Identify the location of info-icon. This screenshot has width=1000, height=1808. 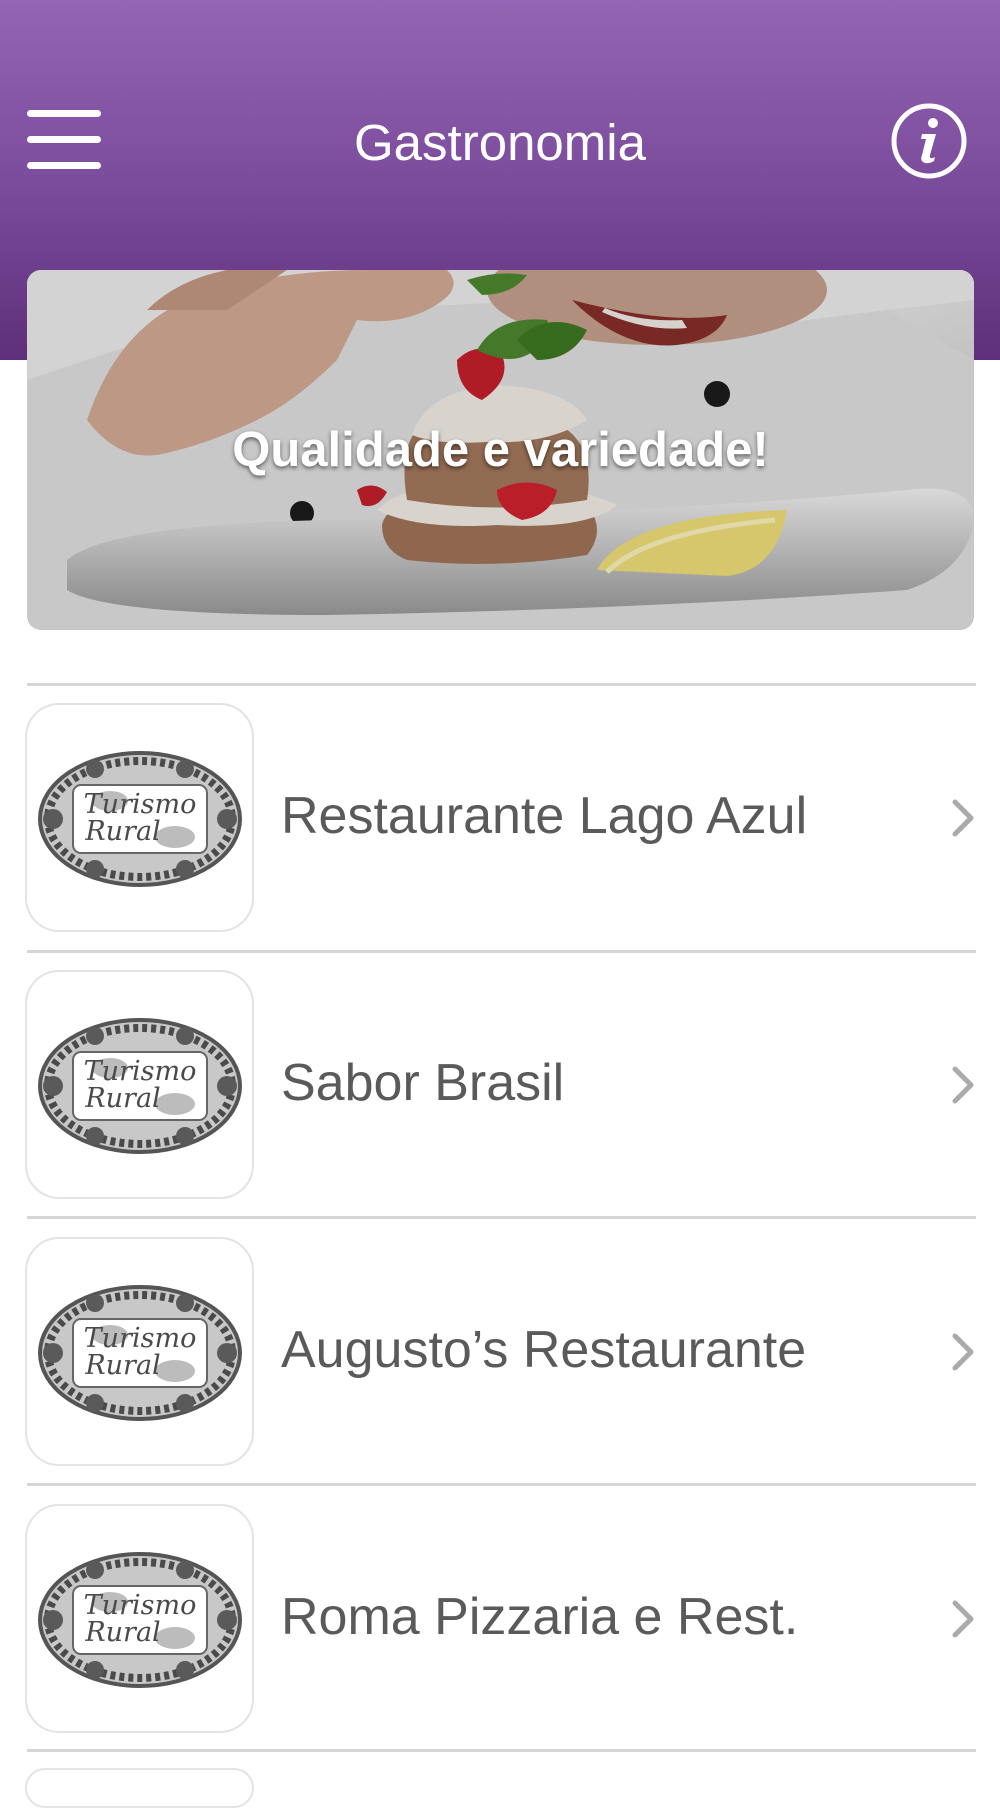
(929, 141).